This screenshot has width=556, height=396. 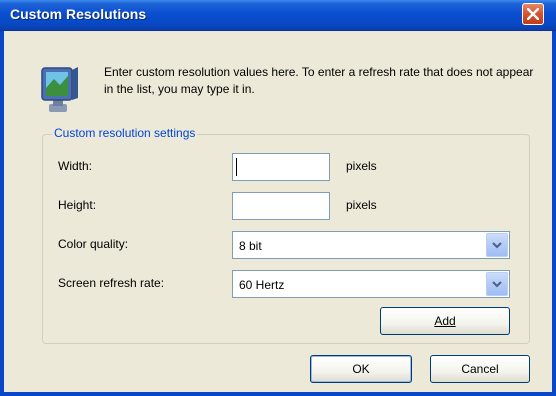 I want to click on color-quality-select: 8 bit, so click(x=371, y=245).